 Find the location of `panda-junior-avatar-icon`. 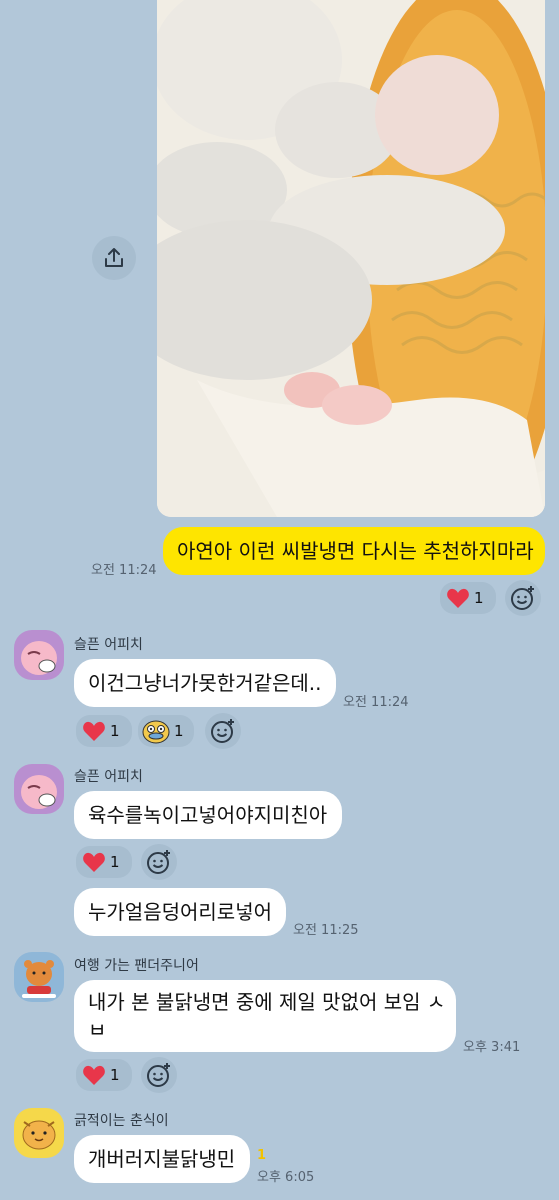

panda-junior-avatar-icon is located at coordinates (39, 977).